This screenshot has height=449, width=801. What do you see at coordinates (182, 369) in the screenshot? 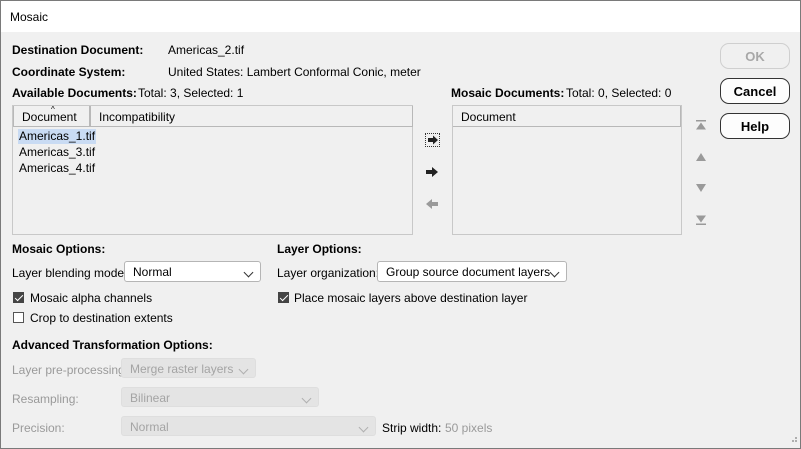
I see `layer-preprocessing-value: Merge raster layers` at bounding box center [182, 369].